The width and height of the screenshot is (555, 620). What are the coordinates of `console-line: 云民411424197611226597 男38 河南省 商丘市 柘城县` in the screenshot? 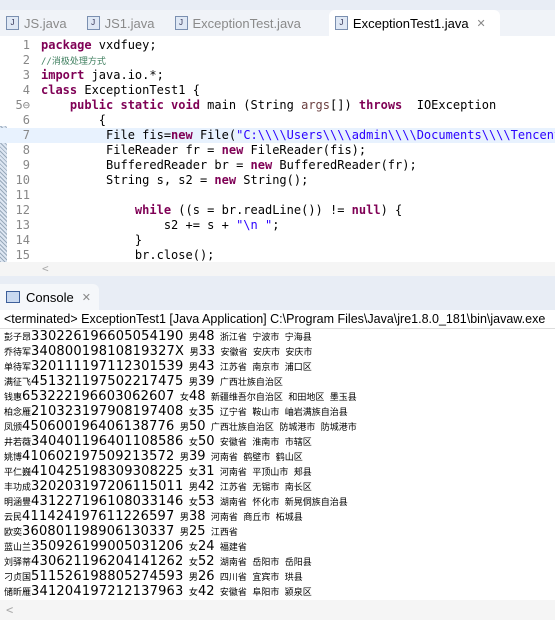 It's located at (277, 516).